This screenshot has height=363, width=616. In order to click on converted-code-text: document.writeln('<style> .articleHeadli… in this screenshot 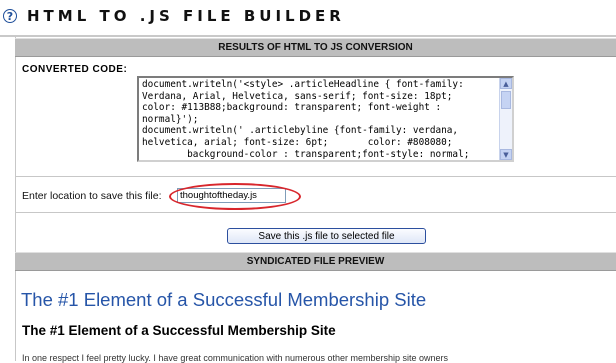, I will do `click(306, 119)`.